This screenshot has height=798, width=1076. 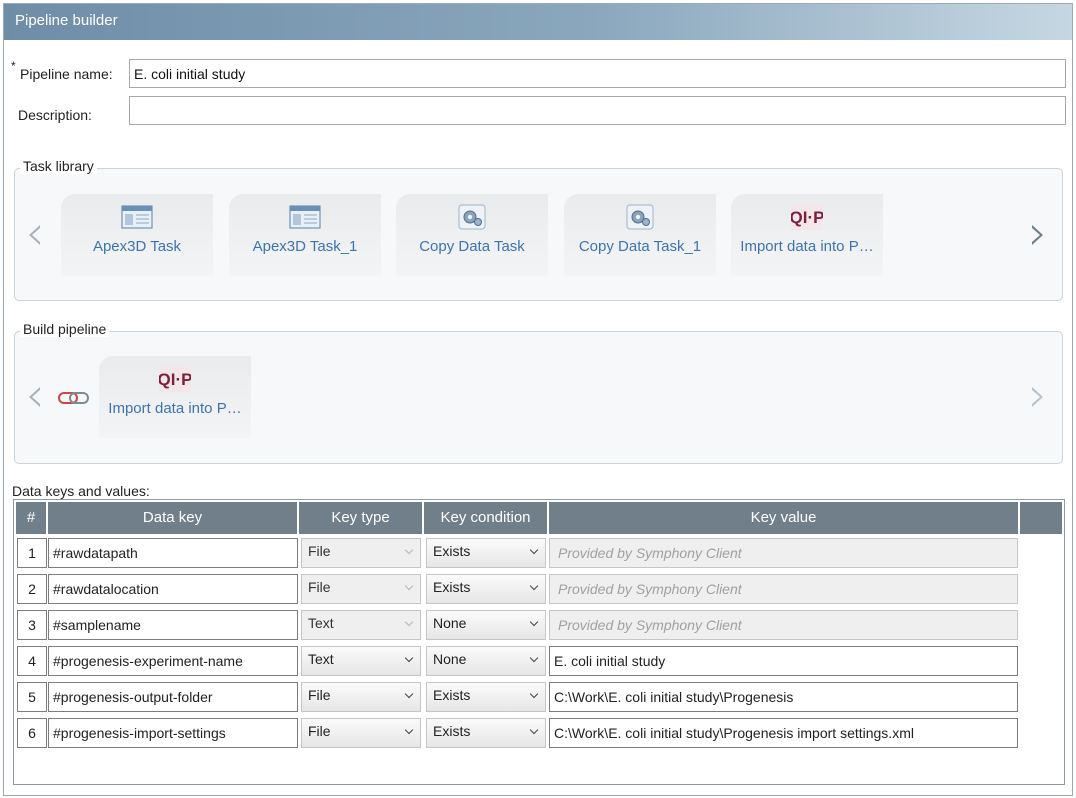 What do you see at coordinates (173, 553) in the screenshot?
I see `data-key-cell: #rawdatapath` at bounding box center [173, 553].